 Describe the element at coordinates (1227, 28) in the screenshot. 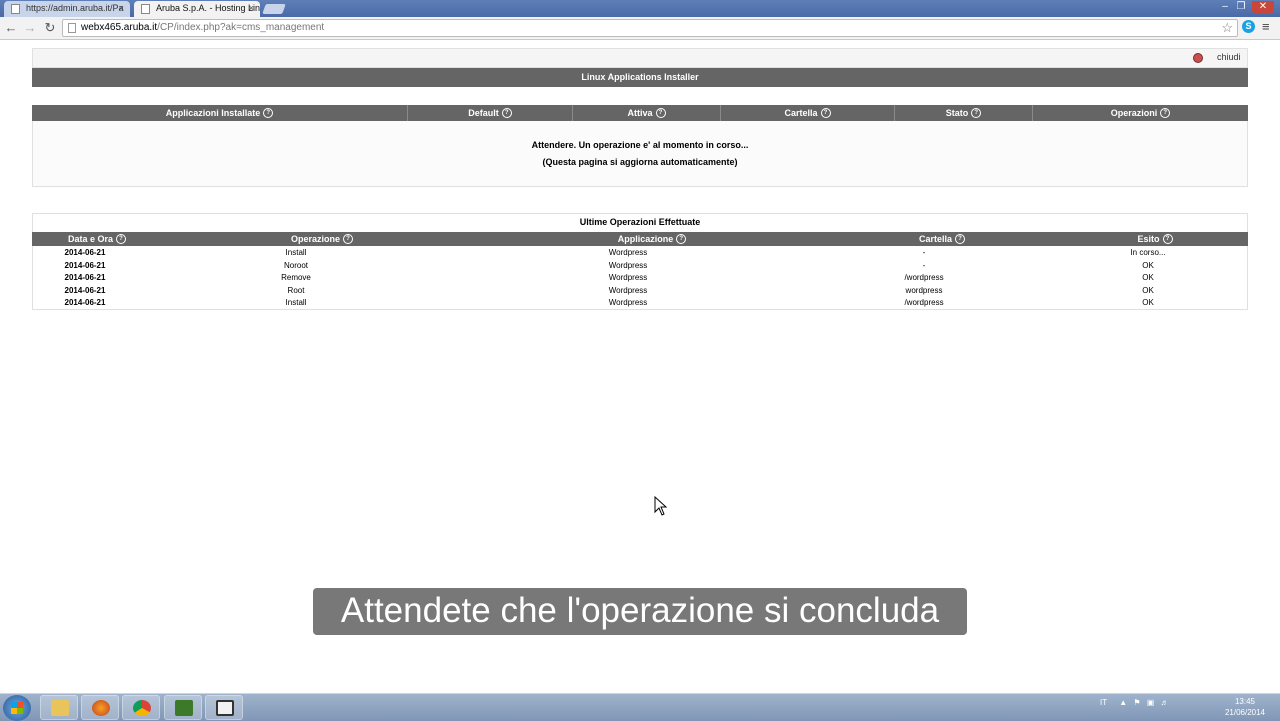

I see `bookmark-star-icon: ☆` at that location.